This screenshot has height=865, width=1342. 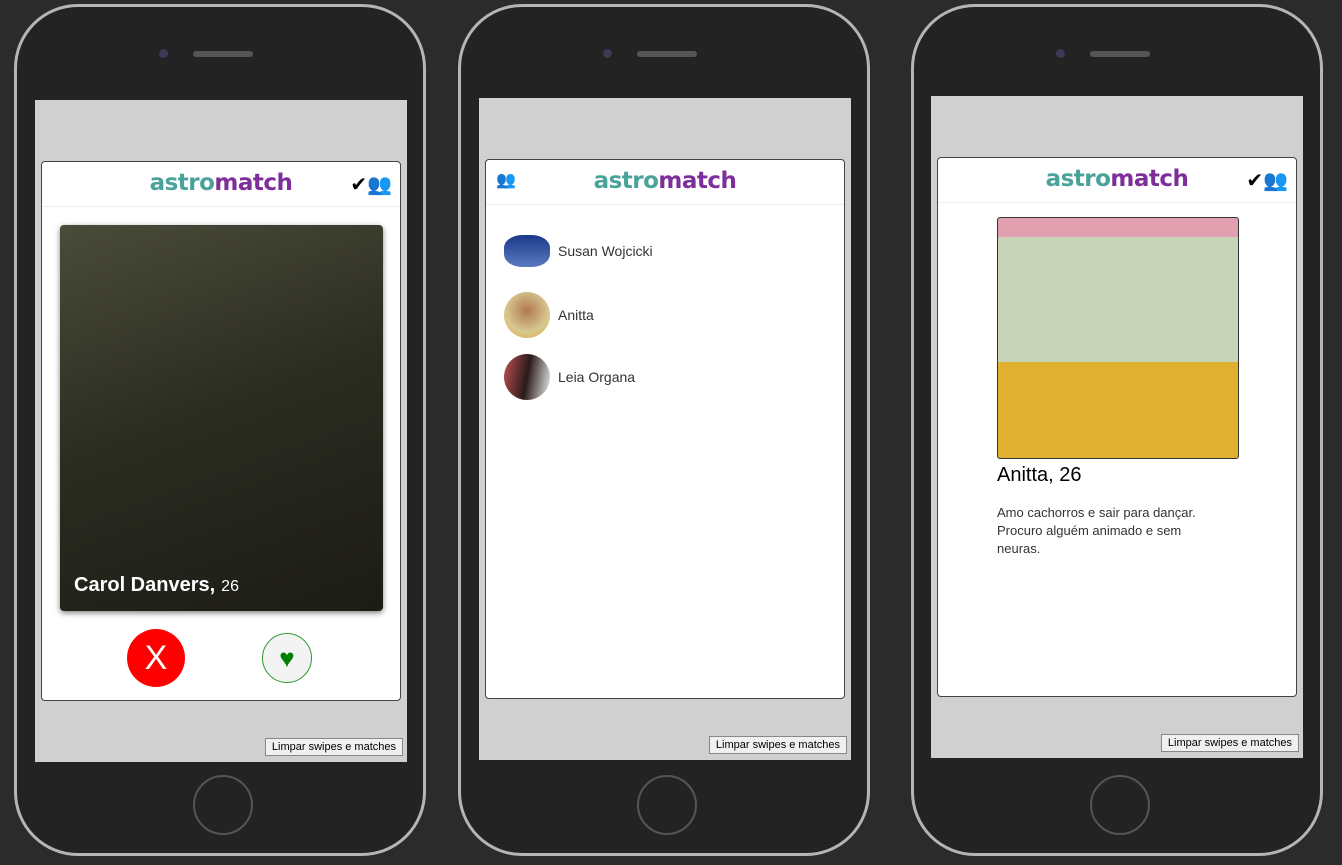 What do you see at coordinates (156, 658) in the screenshot?
I see `reject-button: X` at bounding box center [156, 658].